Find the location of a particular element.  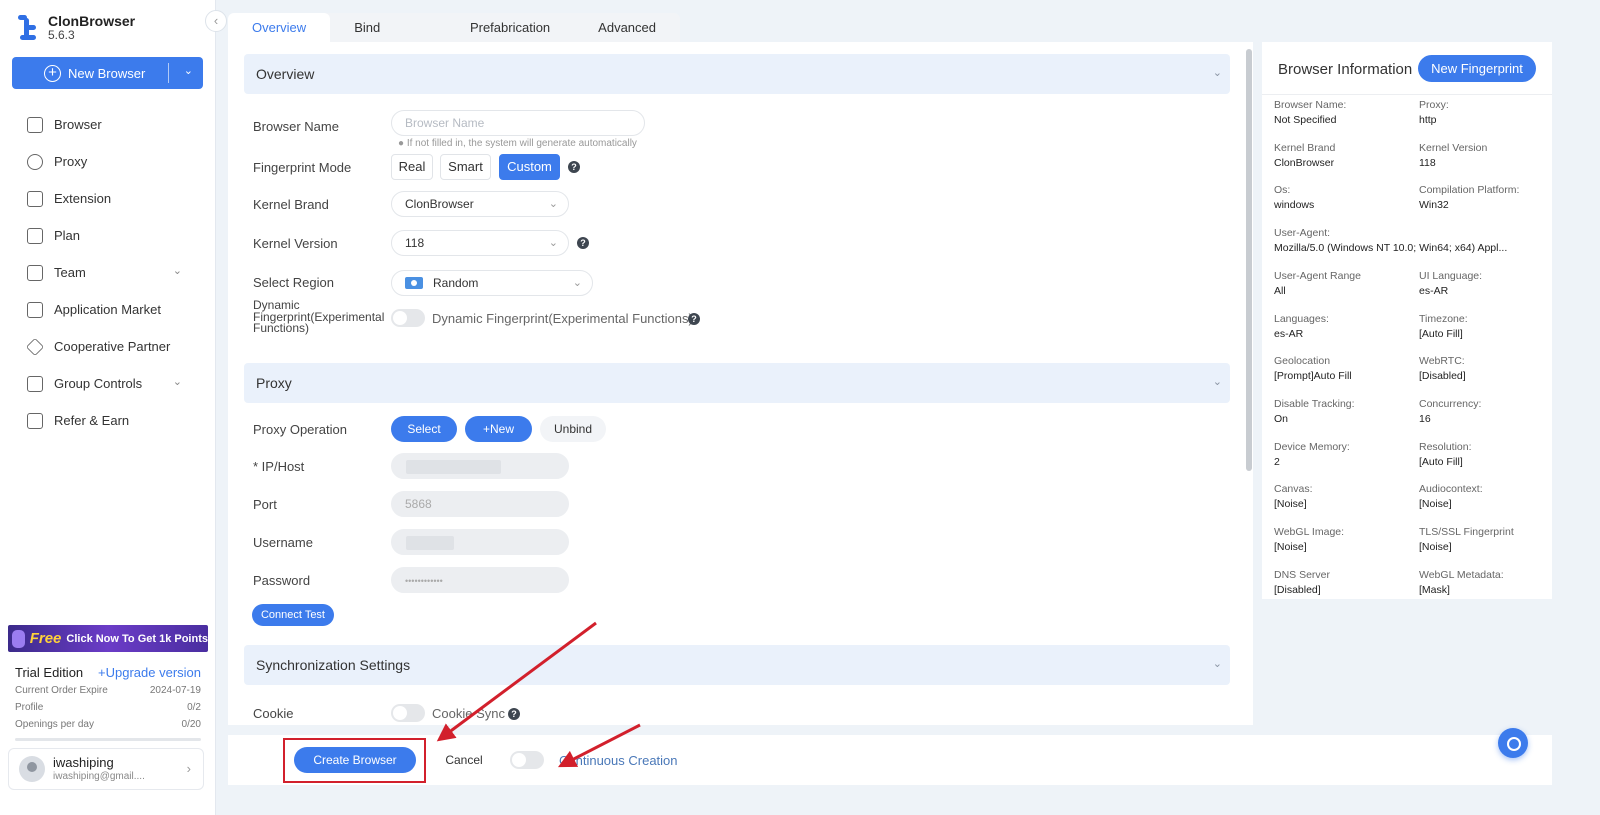

new-browser-label: New Browser is located at coordinates (107, 73).